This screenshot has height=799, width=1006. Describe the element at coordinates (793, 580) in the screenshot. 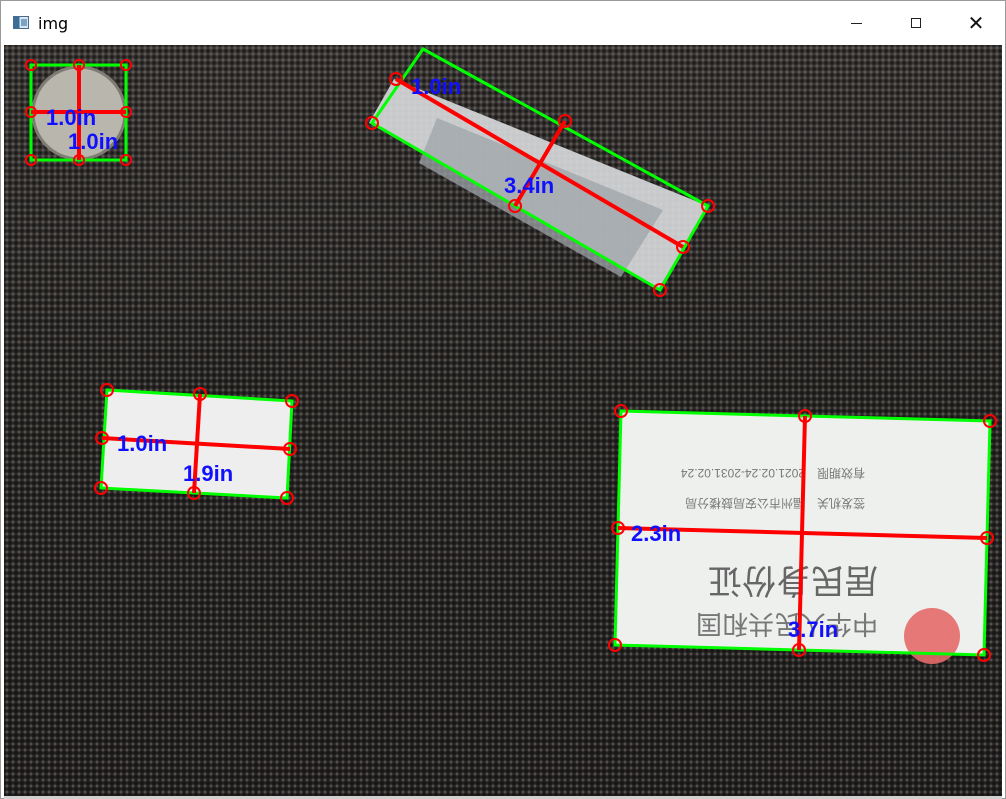

I see `id-card-subtitle: 居民身份证` at that location.